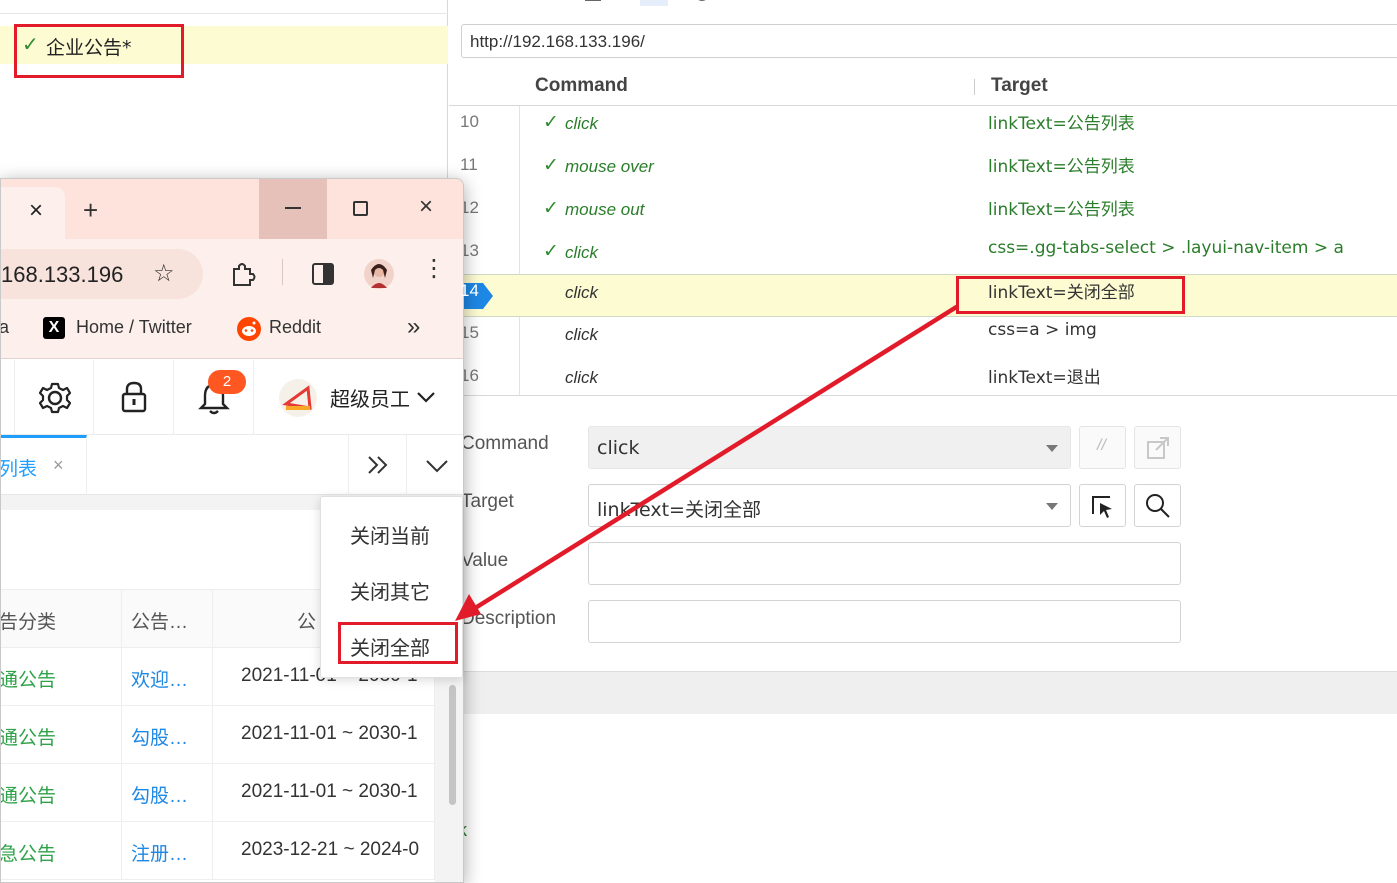 The height and width of the screenshot is (883, 1397). Describe the element at coordinates (929, 41) in the screenshot. I see `base-url-input: http://192.168.133.196/` at that location.